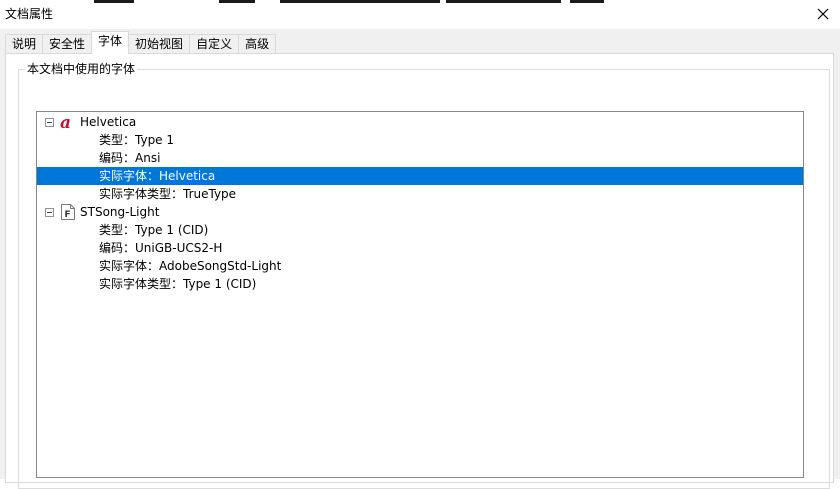 The image size is (840, 489). Describe the element at coordinates (130, 158) in the screenshot. I see `font-property: 编码：Ansi` at that location.